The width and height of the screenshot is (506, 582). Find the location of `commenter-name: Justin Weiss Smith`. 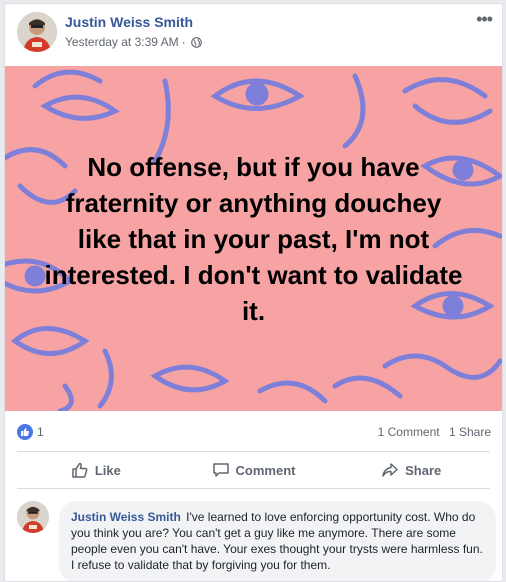

commenter-name: Justin Weiss Smith is located at coordinates (126, 517).